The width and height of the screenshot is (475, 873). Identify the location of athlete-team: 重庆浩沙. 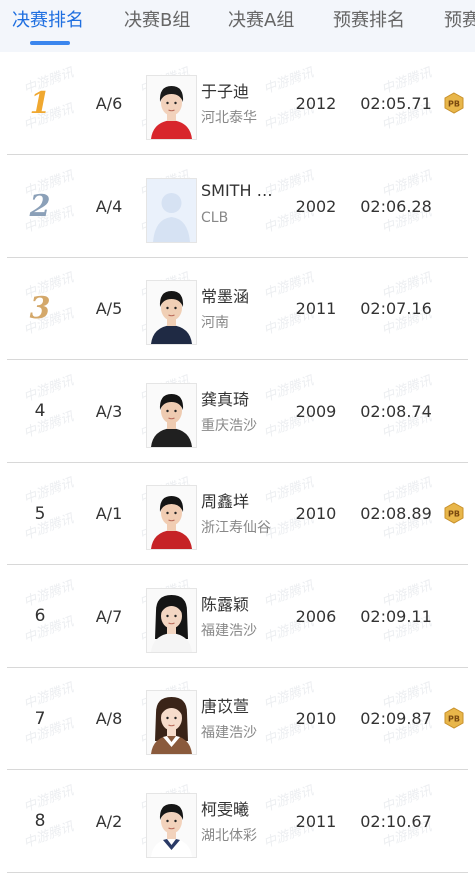
(229, 425).